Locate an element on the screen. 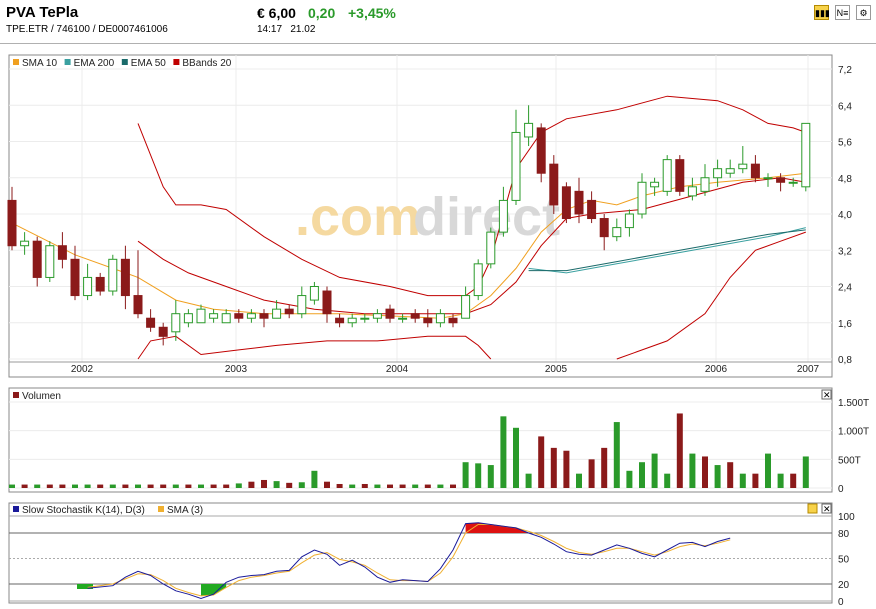 The width and height of the screenshot is (876, 609). stoch-tick-label: 50 is located at coordinates (844, 560).